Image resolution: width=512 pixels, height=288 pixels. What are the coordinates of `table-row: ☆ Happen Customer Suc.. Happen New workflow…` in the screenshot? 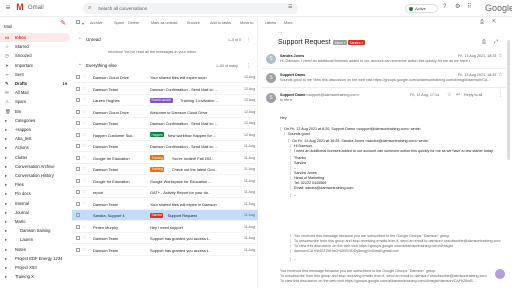 It's located at (165, 135).